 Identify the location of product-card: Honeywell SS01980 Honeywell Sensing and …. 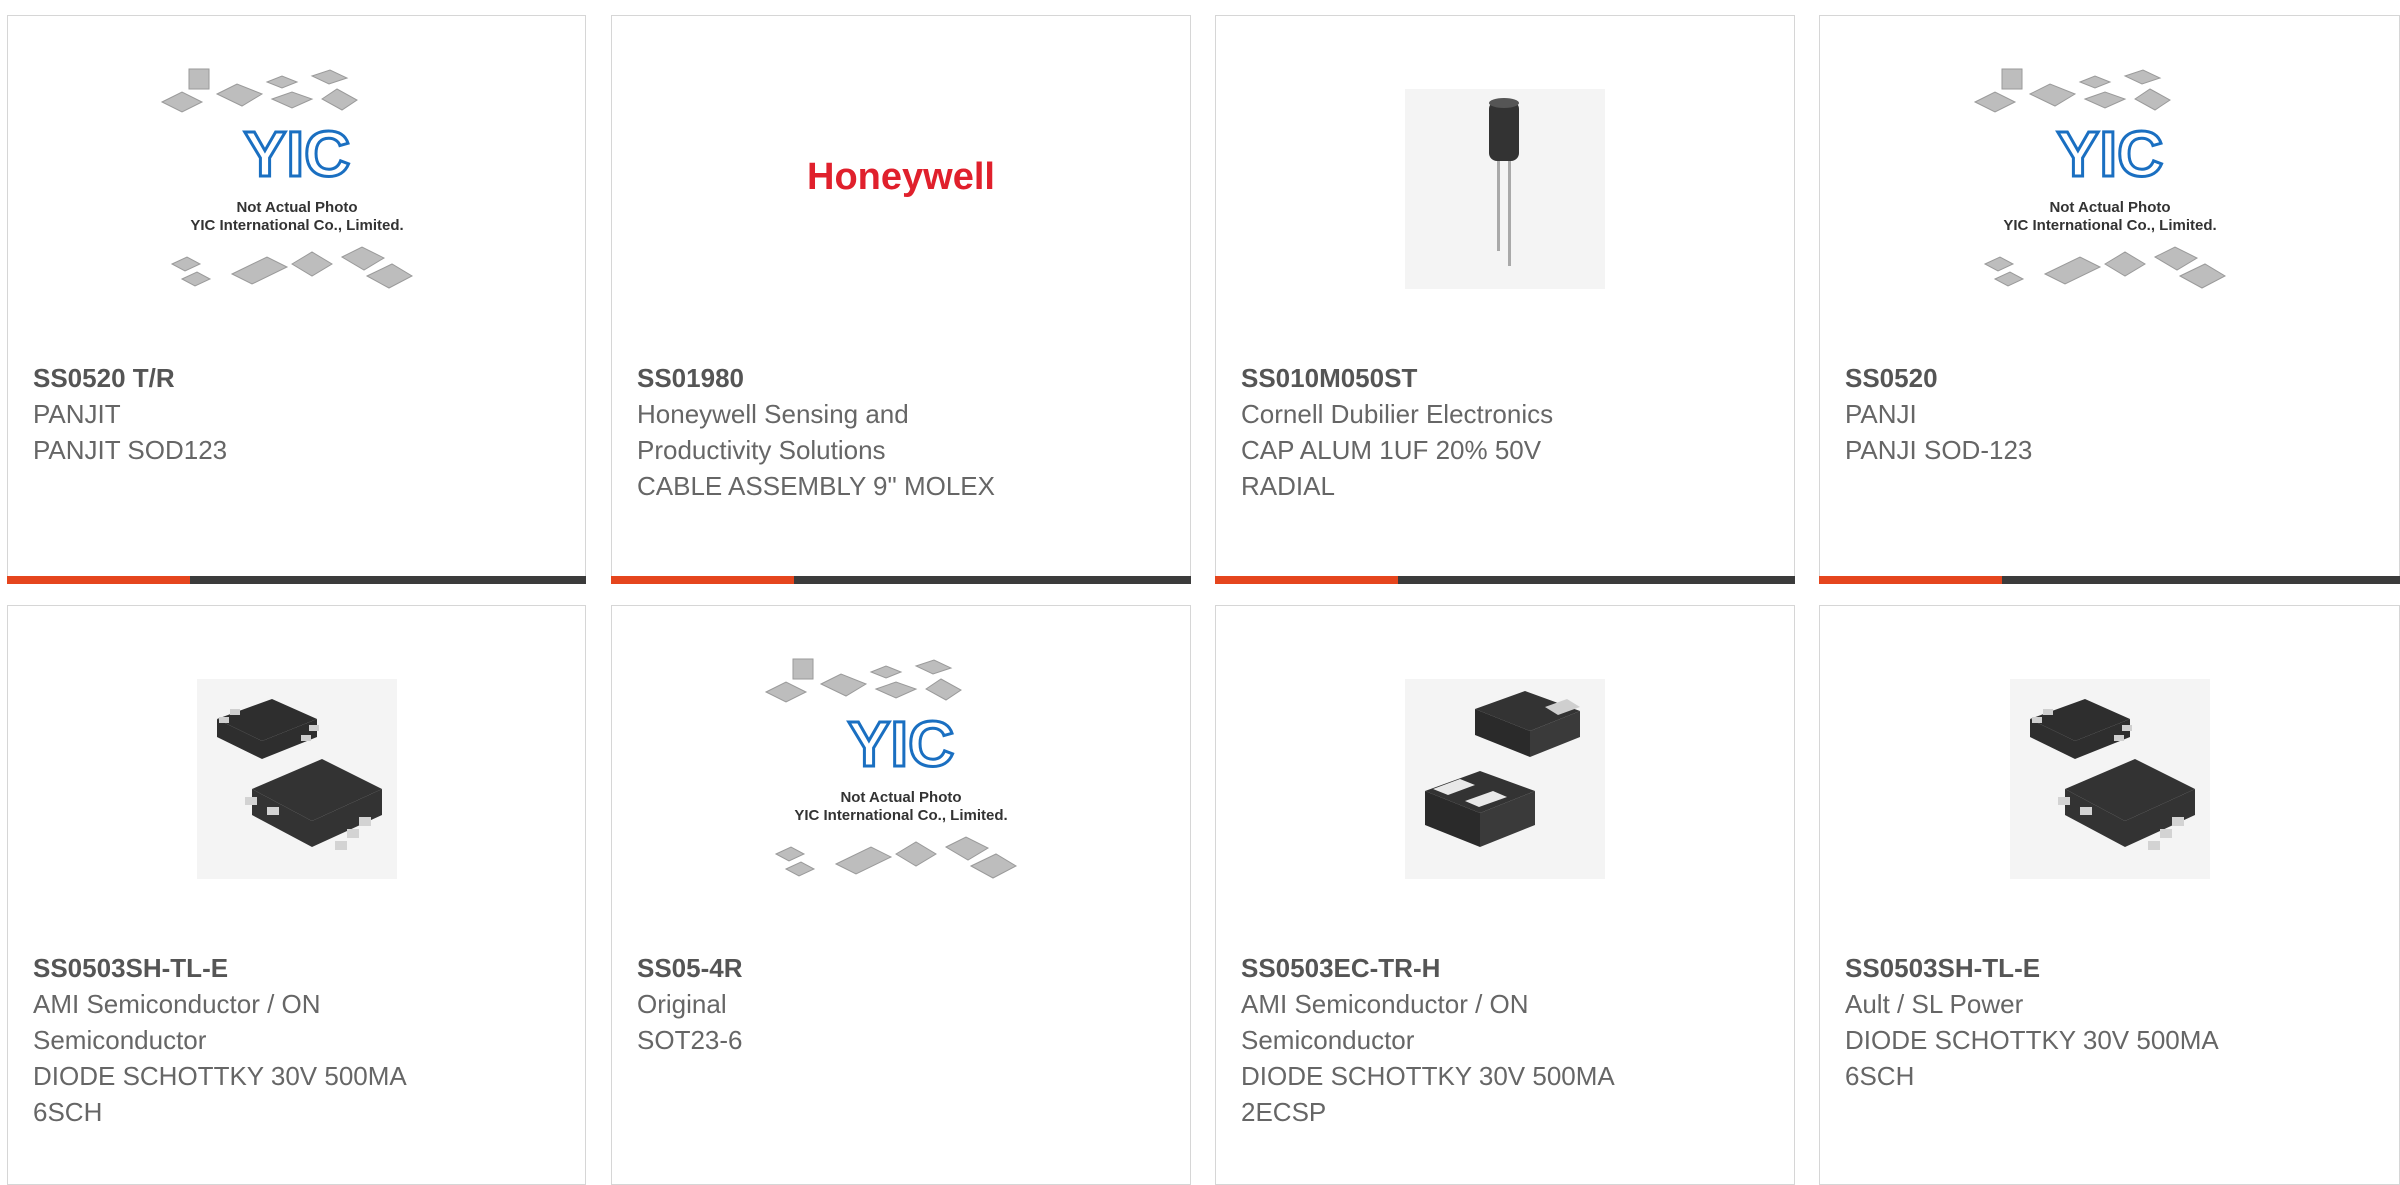
(901, 299).